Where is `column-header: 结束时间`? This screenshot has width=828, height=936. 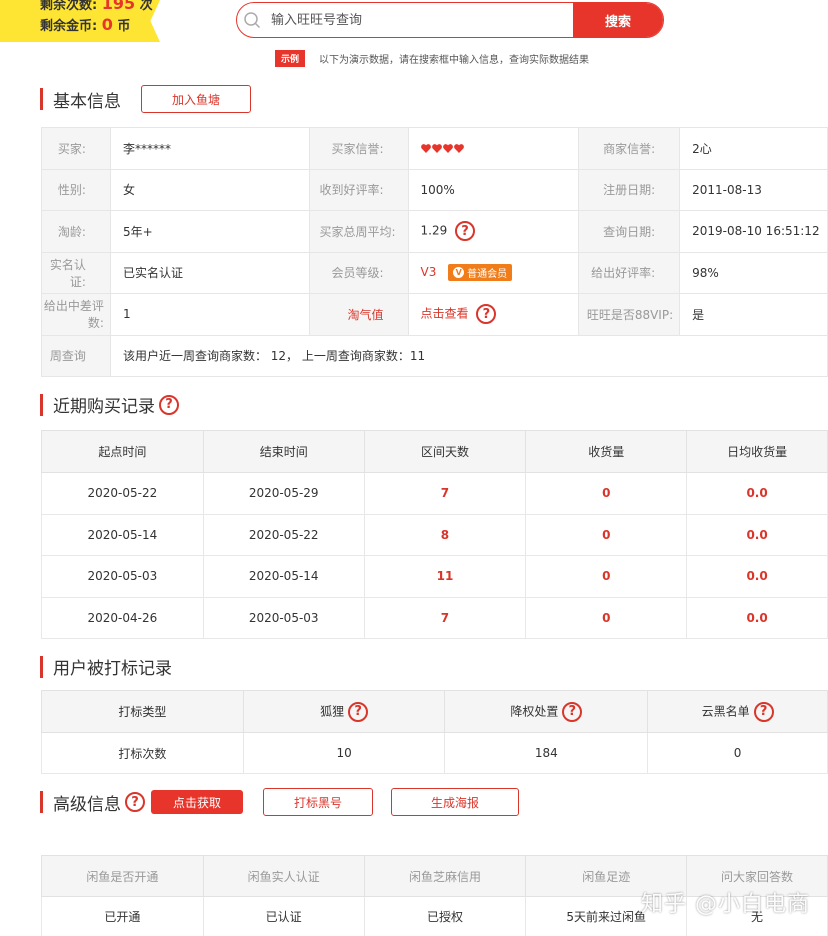 column-header: 结束时间 is located at coordinates (283, 451).